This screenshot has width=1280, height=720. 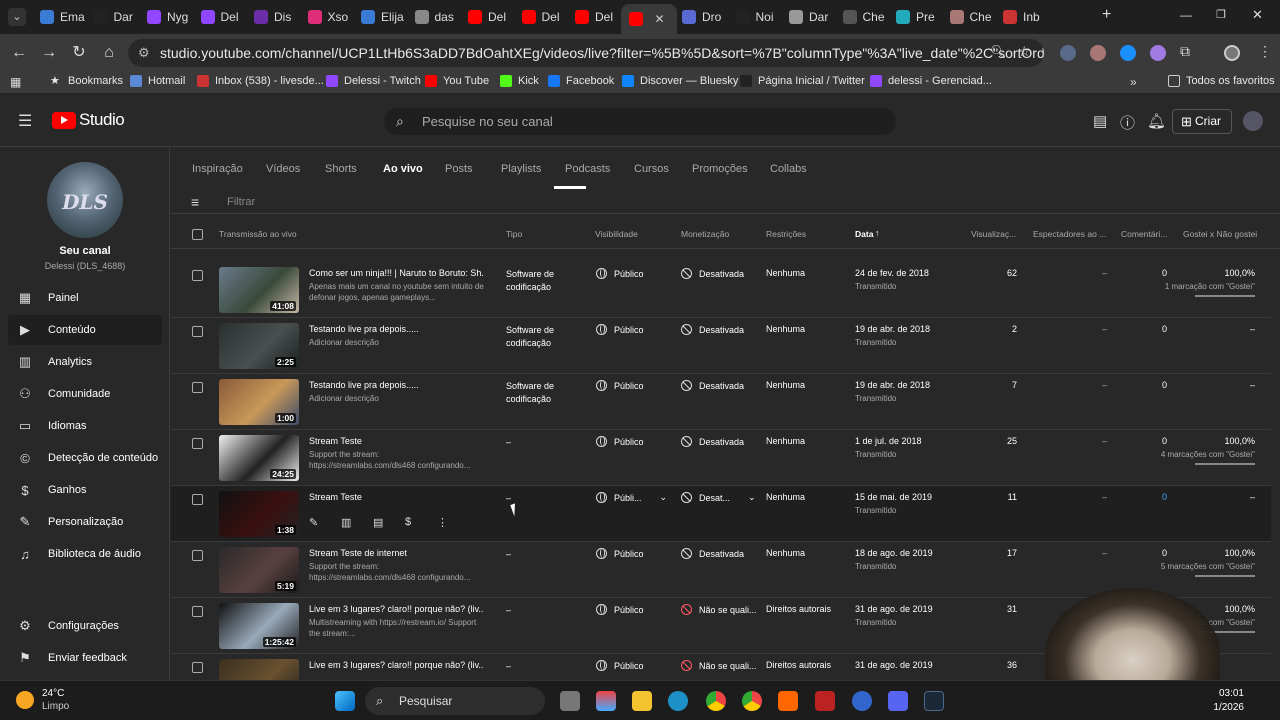 I want to click on bookmark-item: ★ Bookmarks, so click(x=86, y=81).